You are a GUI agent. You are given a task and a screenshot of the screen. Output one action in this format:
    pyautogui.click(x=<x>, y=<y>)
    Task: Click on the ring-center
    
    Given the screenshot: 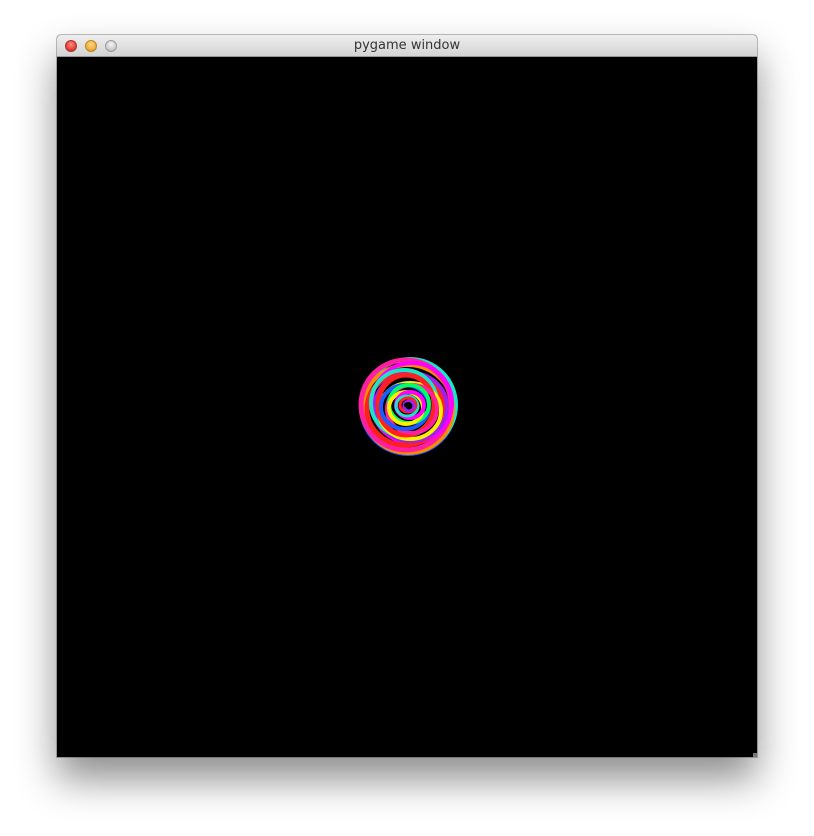 What is the action you would take?
    pyautogui.click(x=408, y=405)
    